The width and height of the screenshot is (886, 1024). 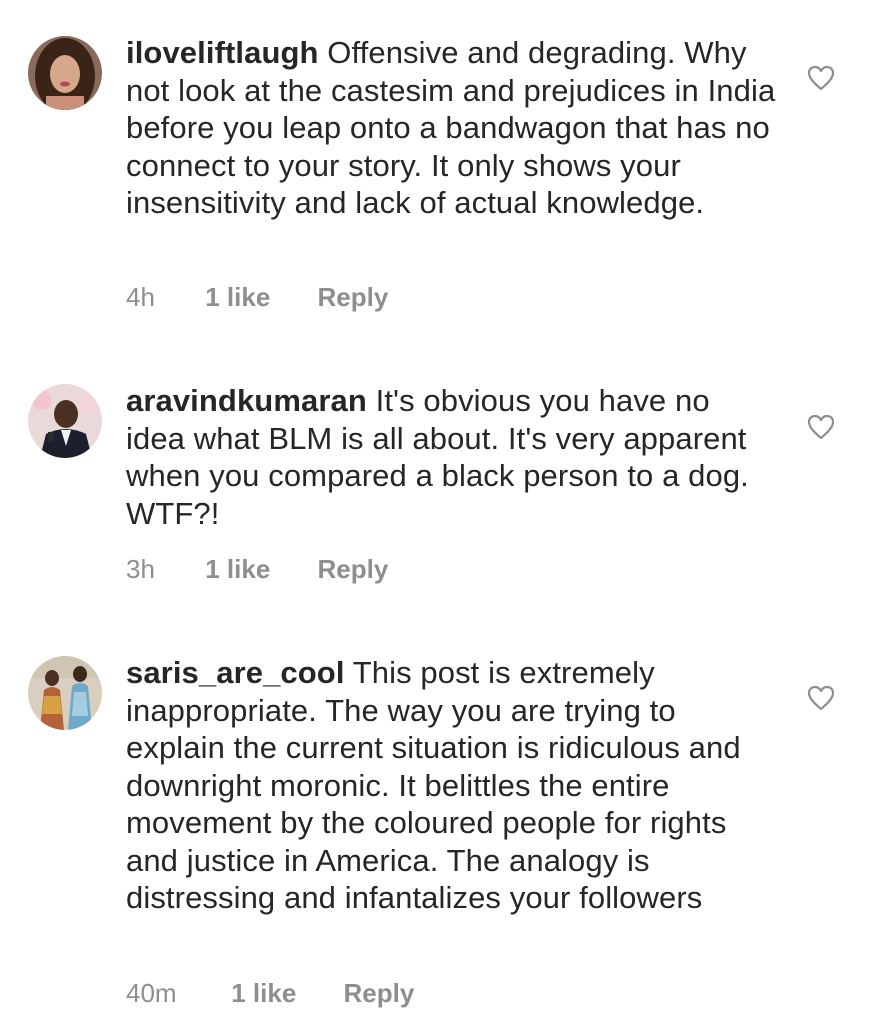 I want to click on comment-username: saris_are_cool, so click(x=235, y=672).